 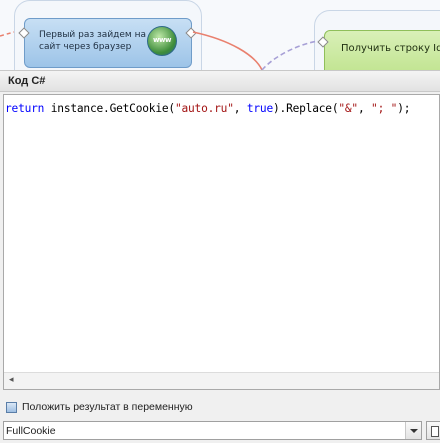 What do you see at coordinates (404, 108) in the screenshot?
I see `code-token: );` at bounding box center [404, 108].